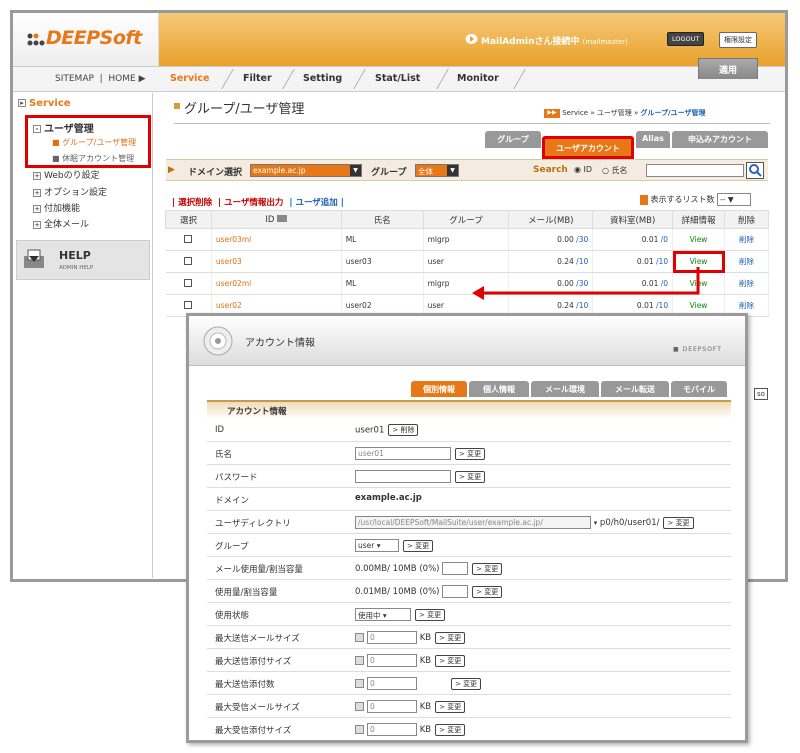  I want to click on list-count-select: -- ▼, so click(734, 199).